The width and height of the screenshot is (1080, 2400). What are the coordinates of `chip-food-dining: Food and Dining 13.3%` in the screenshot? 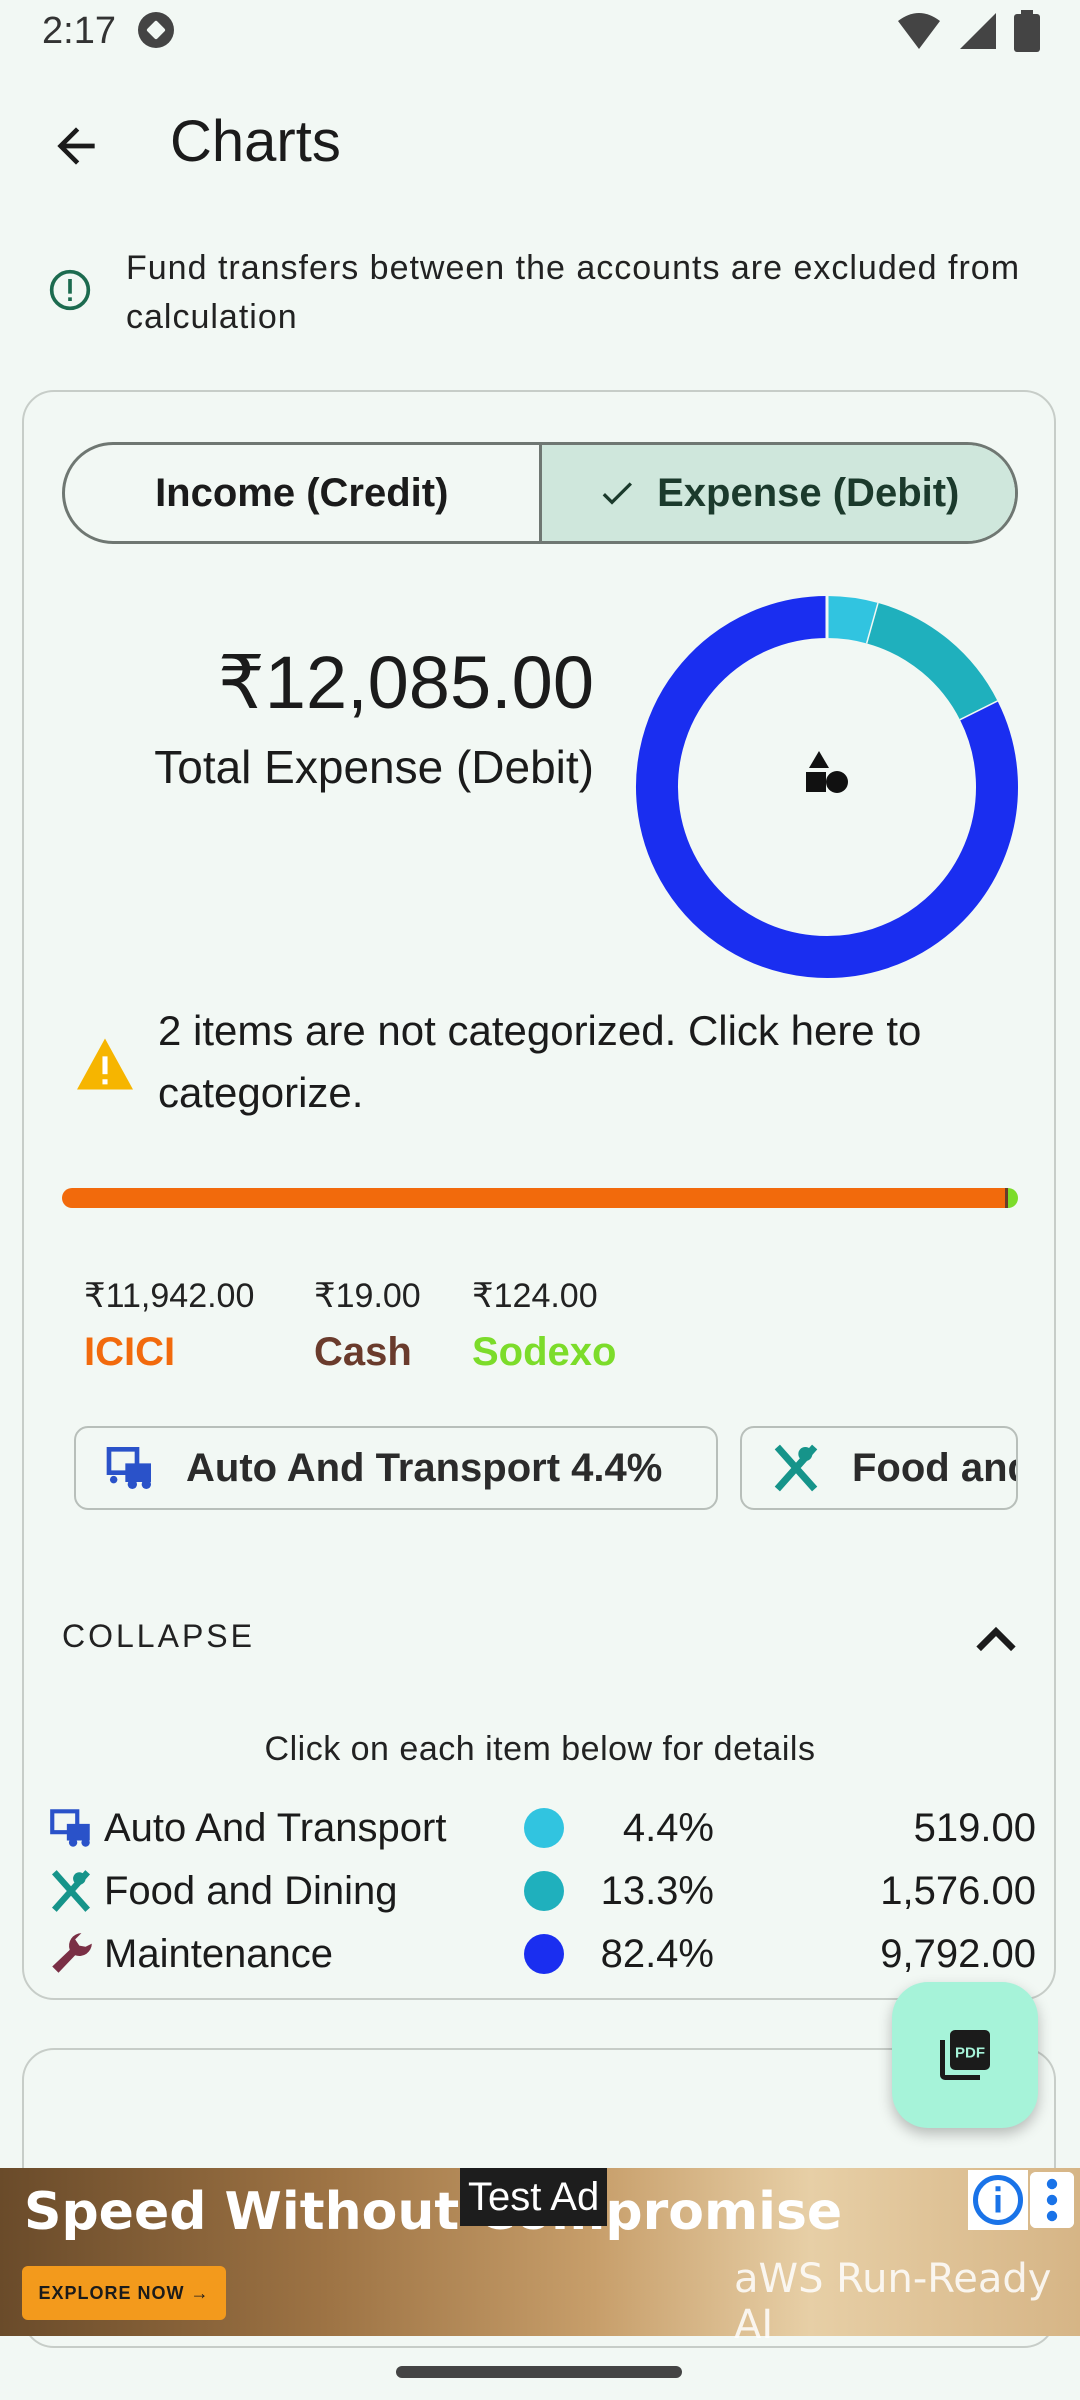 It's located at (879, 1468).